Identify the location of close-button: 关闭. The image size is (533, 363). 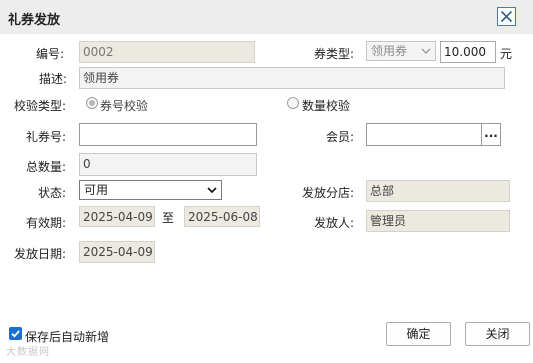
(497, 334).